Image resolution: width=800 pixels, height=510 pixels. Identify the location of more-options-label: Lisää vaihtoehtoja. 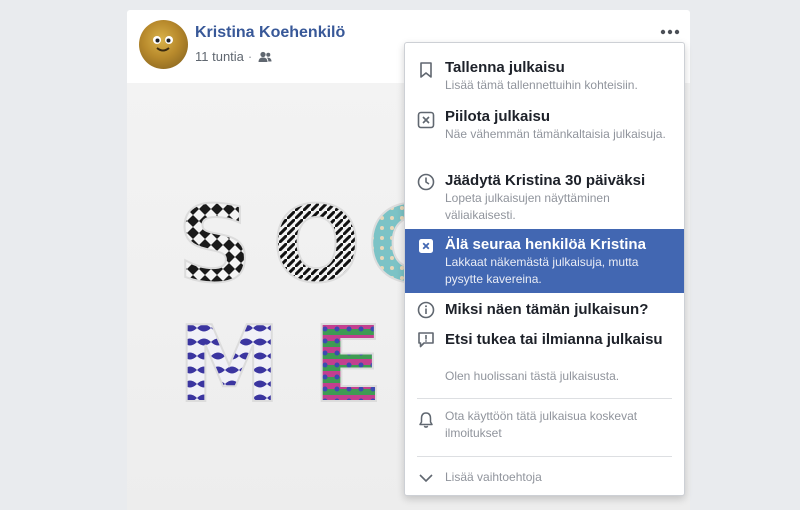
(493, 477).